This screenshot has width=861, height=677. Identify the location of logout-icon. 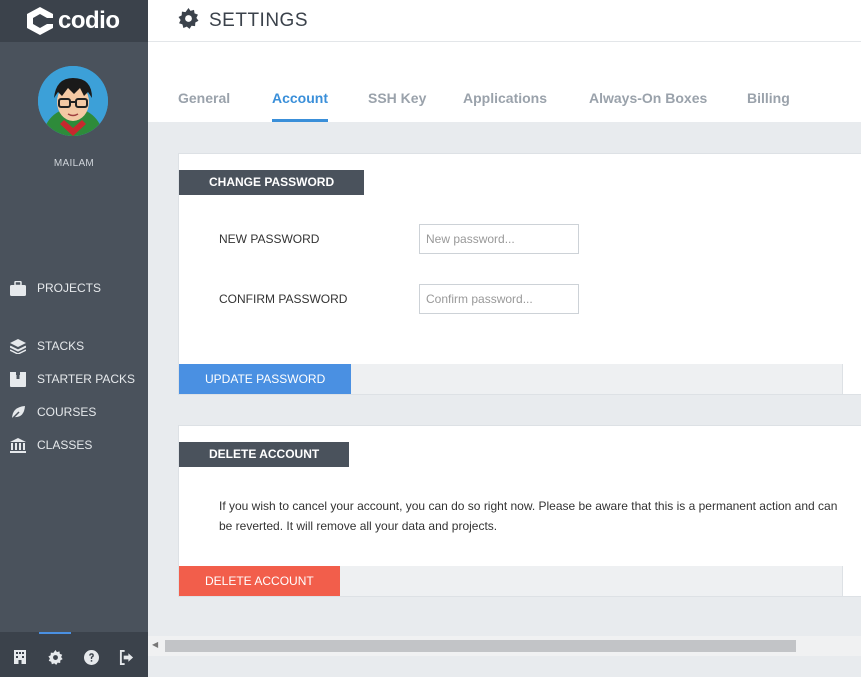
(126, 657).